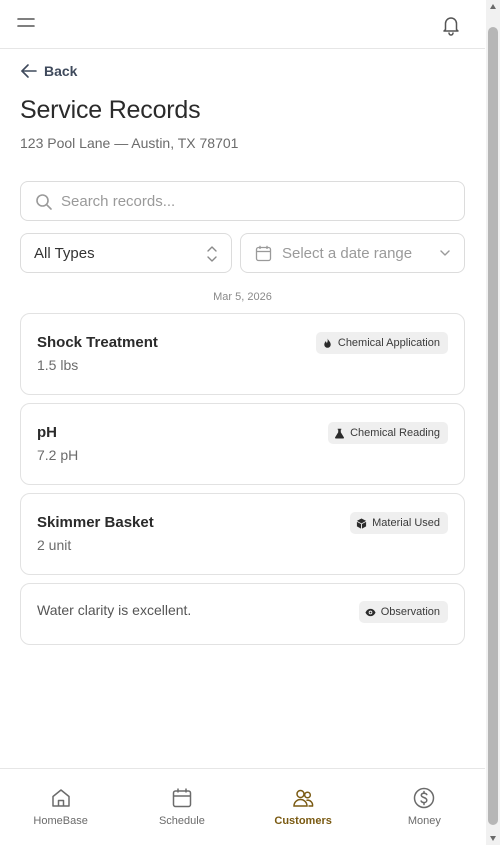  What do you see at coordinates (242, 444) in the screenshot?
I see `record-card: pH 7.2 pH Chemical Reading` at bounding box center [242, 444].